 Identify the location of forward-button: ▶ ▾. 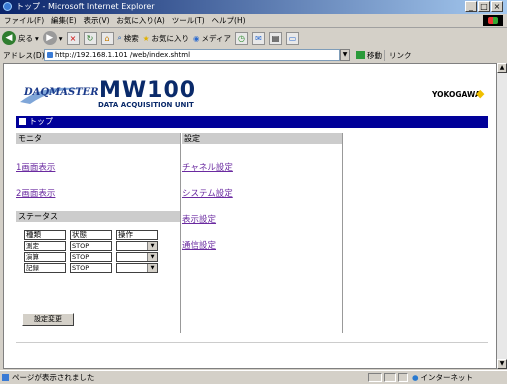
(52, 38).